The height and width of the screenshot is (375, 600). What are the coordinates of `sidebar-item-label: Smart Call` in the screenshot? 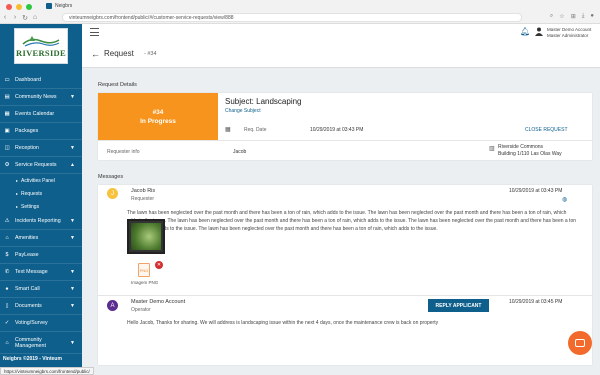 It's located at (27, 289).